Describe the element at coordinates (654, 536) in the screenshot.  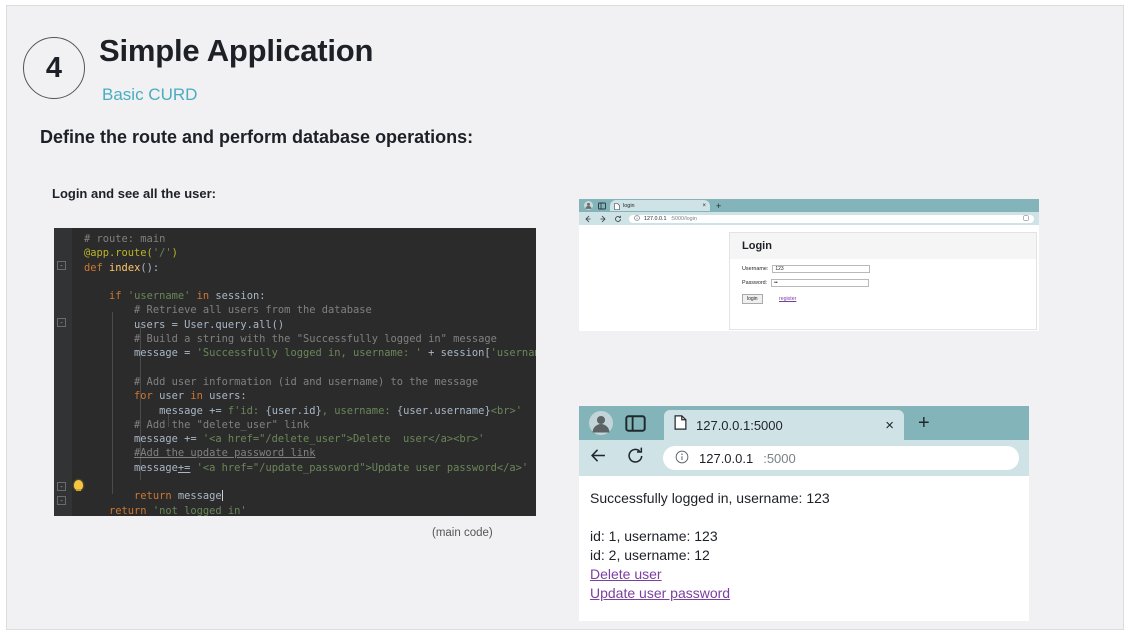
I see `user-row: id: 1, username: 123` at that location.